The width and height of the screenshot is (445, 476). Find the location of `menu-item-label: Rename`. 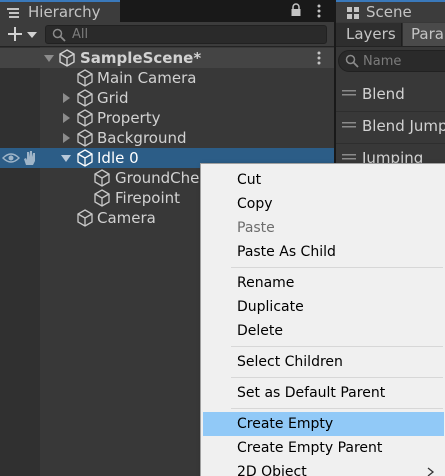

menu-item-label: Rename is located at coordinates (266, 283).